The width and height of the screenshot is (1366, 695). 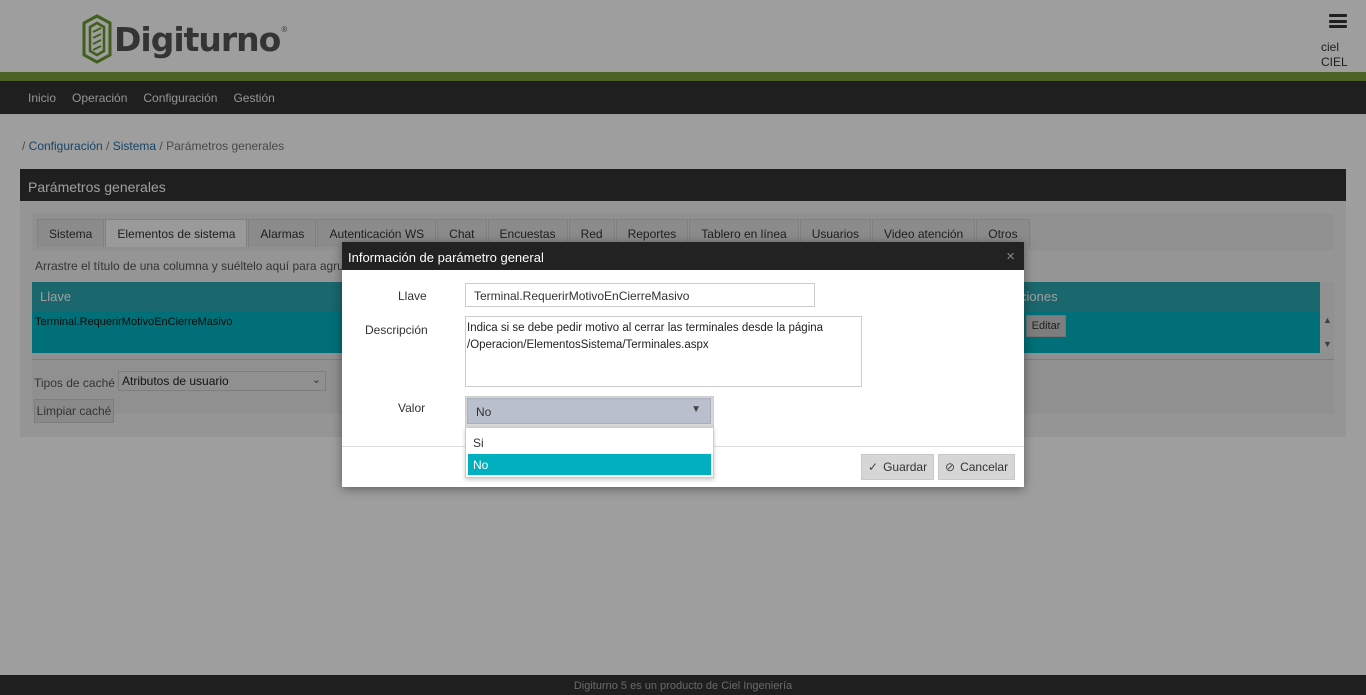 I want to click on valor-select: No ▼, so click(x=589, y=411).